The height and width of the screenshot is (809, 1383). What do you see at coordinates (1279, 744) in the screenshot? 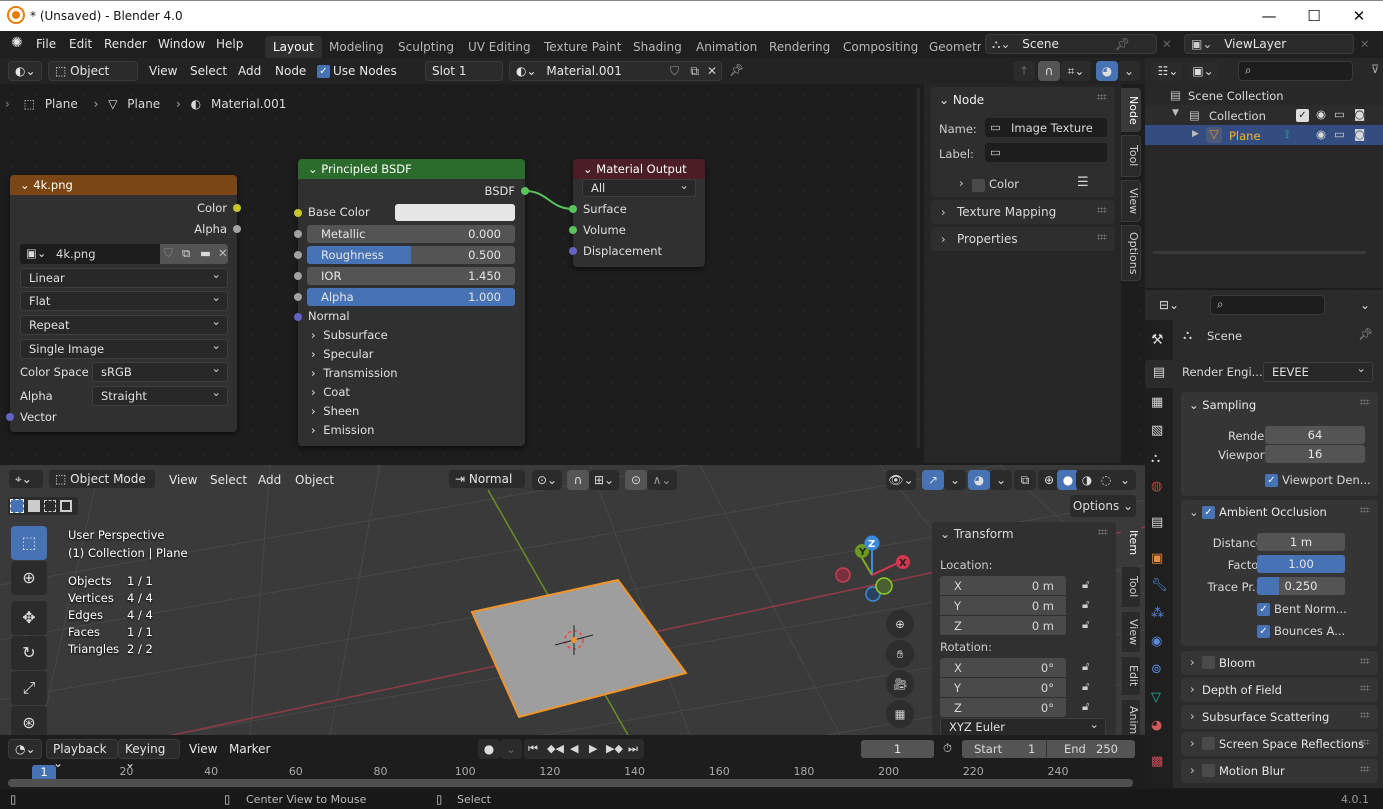
I see `screen-space-reflections-panel: › Screen Space Reflections` at bounding box center [1279, 744].